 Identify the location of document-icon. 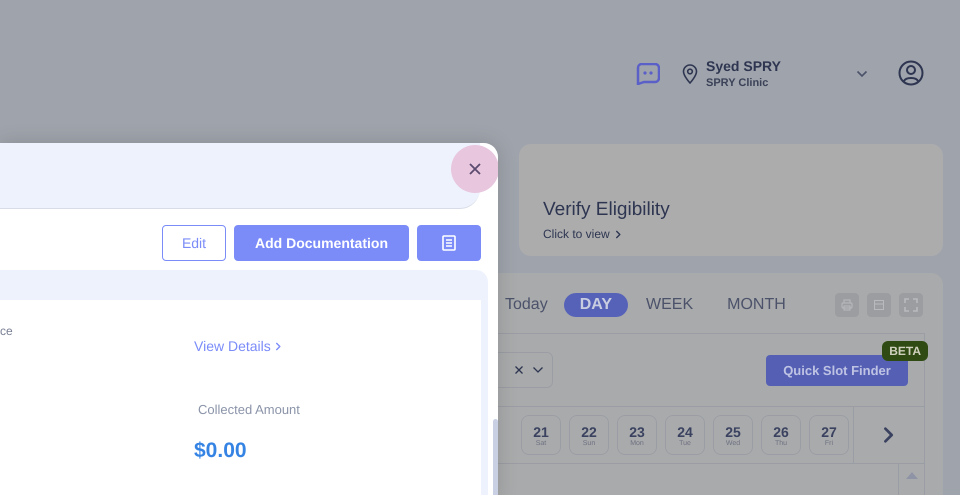
(449, 243).